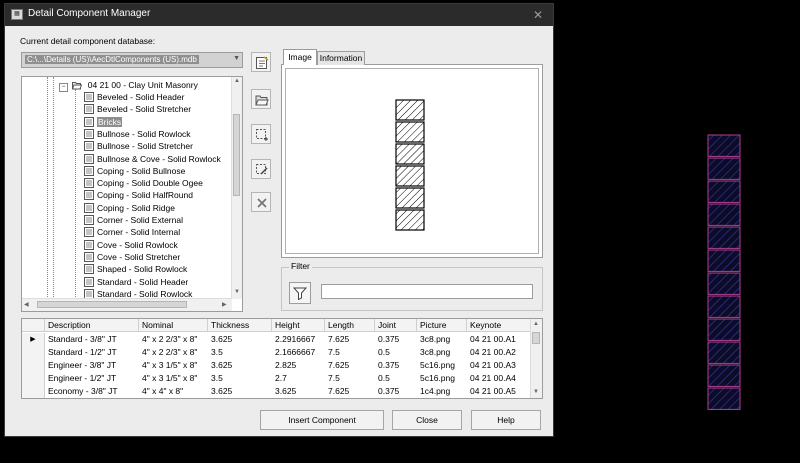  Describe the element at coordinates (339, 391) in the screenshot. I see `table-cell: 7.625` at that location.